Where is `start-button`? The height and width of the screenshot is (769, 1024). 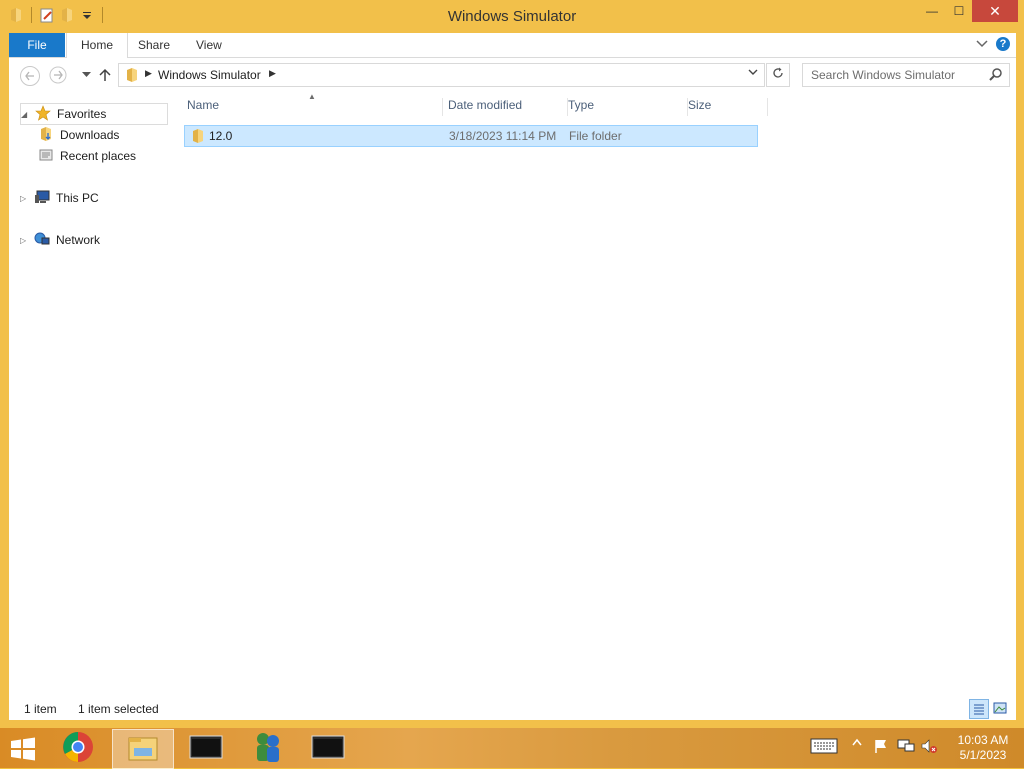
start-button is located at coordinates (23, 749).